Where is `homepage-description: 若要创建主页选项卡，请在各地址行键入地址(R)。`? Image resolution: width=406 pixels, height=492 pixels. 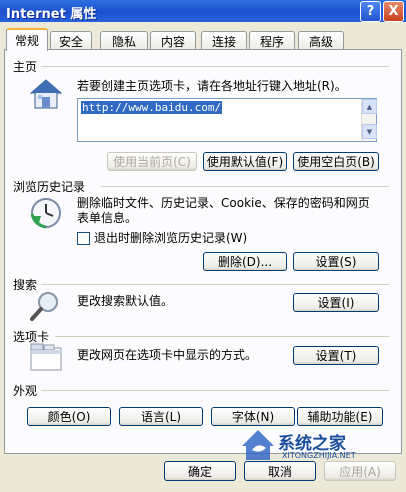
homepage-description: 若要创建主页选项卡，请在各地址行键入地址(R)。 is located at coordinates (212, 86).